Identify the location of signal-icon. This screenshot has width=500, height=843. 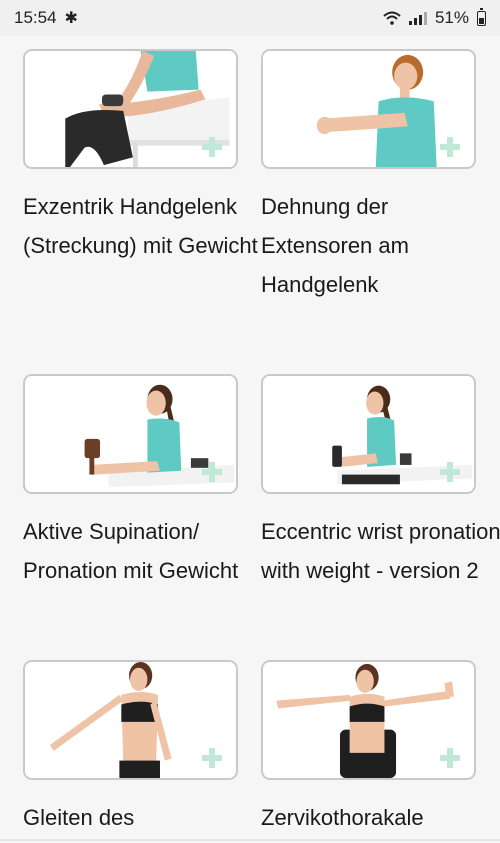
(417, 18).